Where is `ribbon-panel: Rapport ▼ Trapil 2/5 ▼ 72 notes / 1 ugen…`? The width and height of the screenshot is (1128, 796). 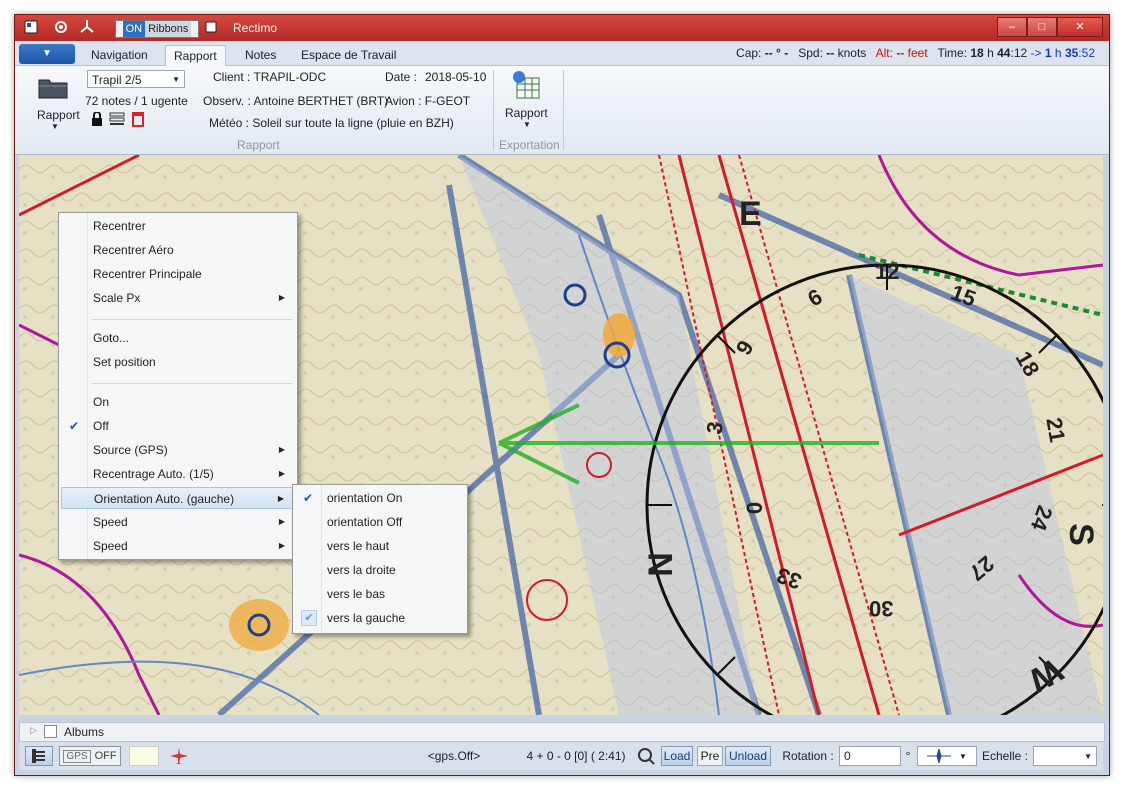 ribbon-panel: Rapport ▼ Trapil 2/5 ▼ 72 notes / 1 ugen… is located at coordinates (562, 110).